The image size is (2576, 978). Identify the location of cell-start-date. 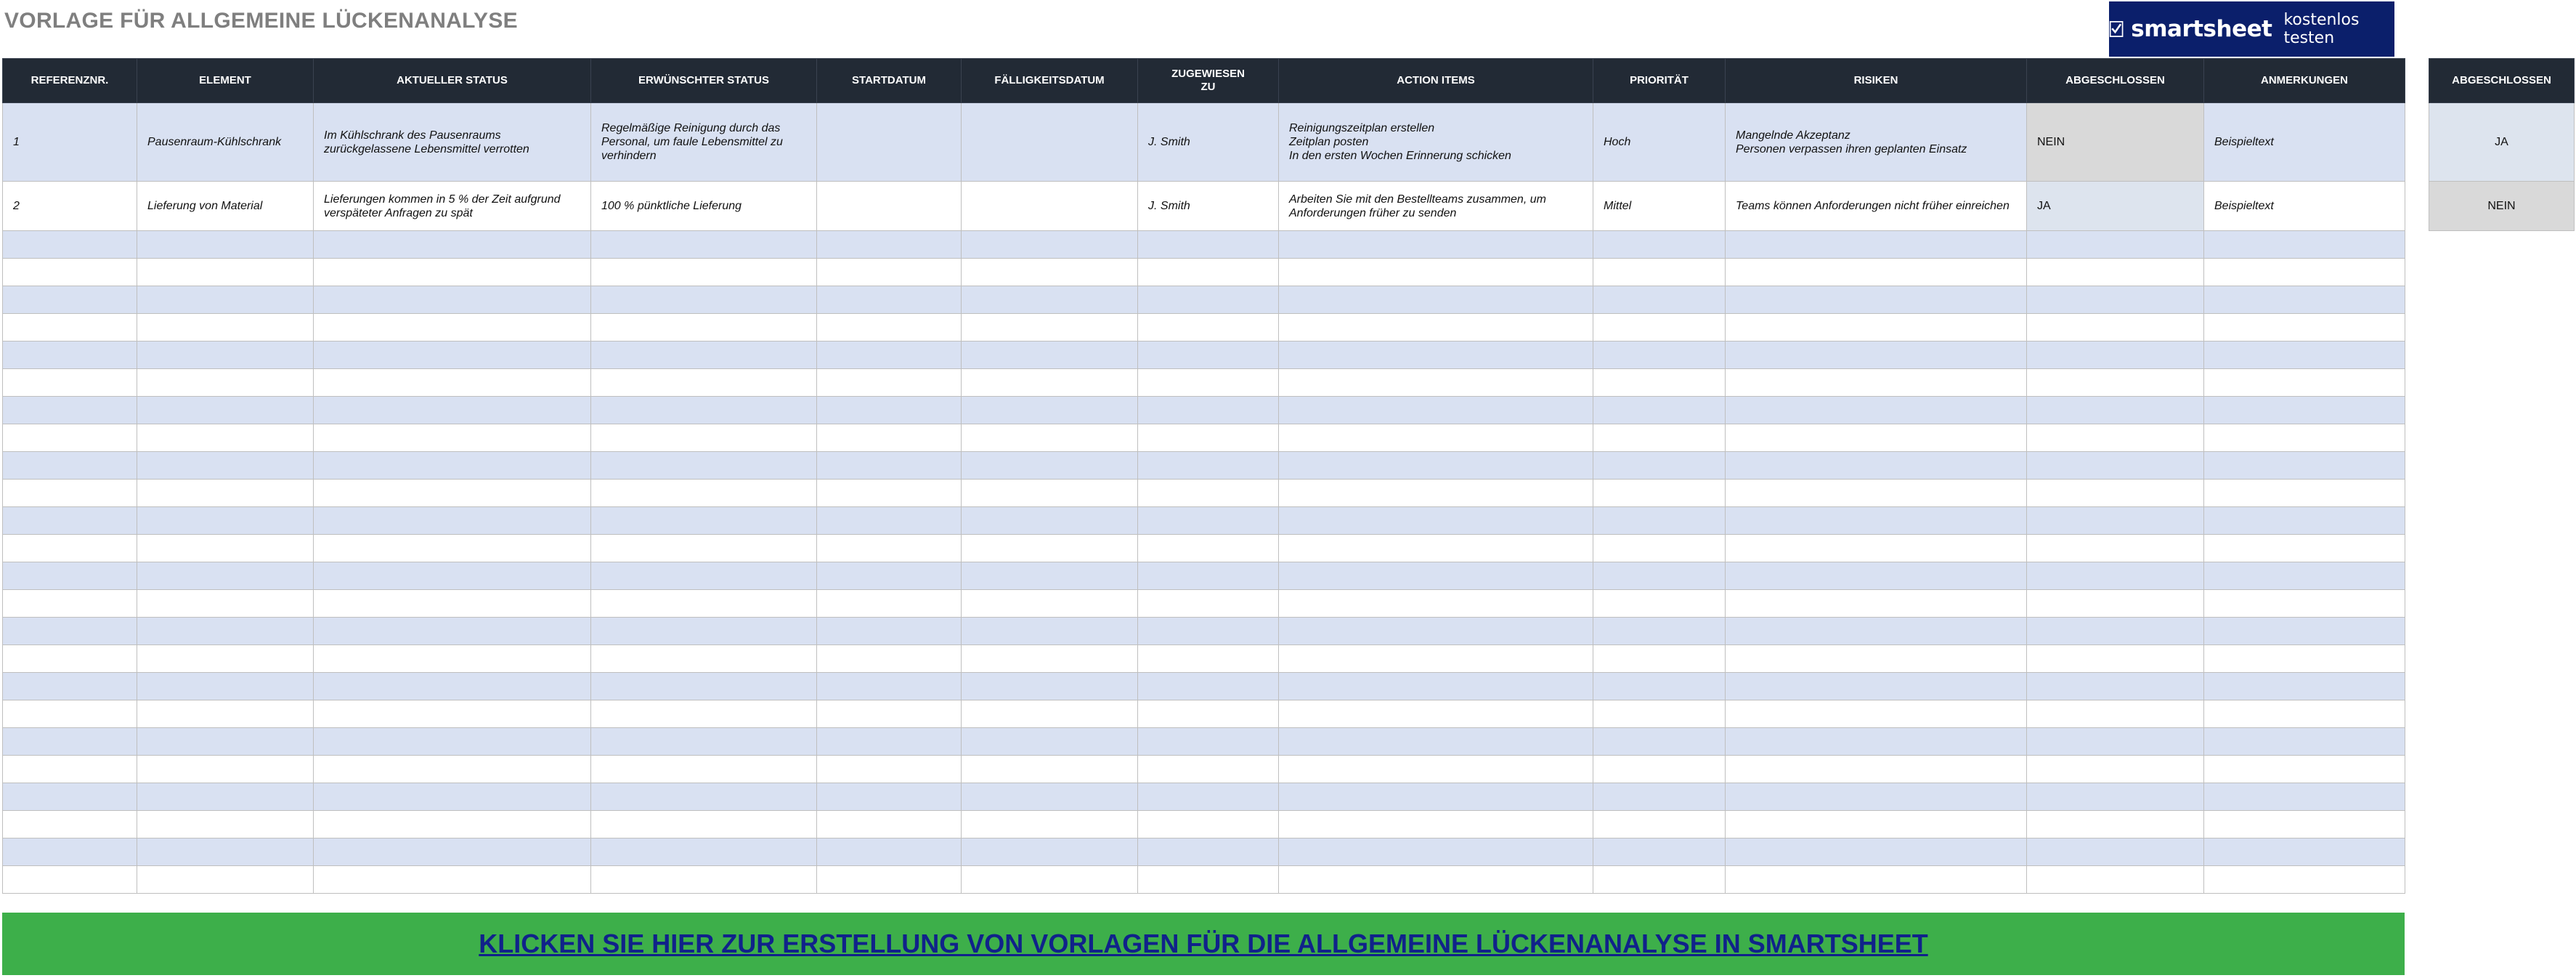
(889, 142).